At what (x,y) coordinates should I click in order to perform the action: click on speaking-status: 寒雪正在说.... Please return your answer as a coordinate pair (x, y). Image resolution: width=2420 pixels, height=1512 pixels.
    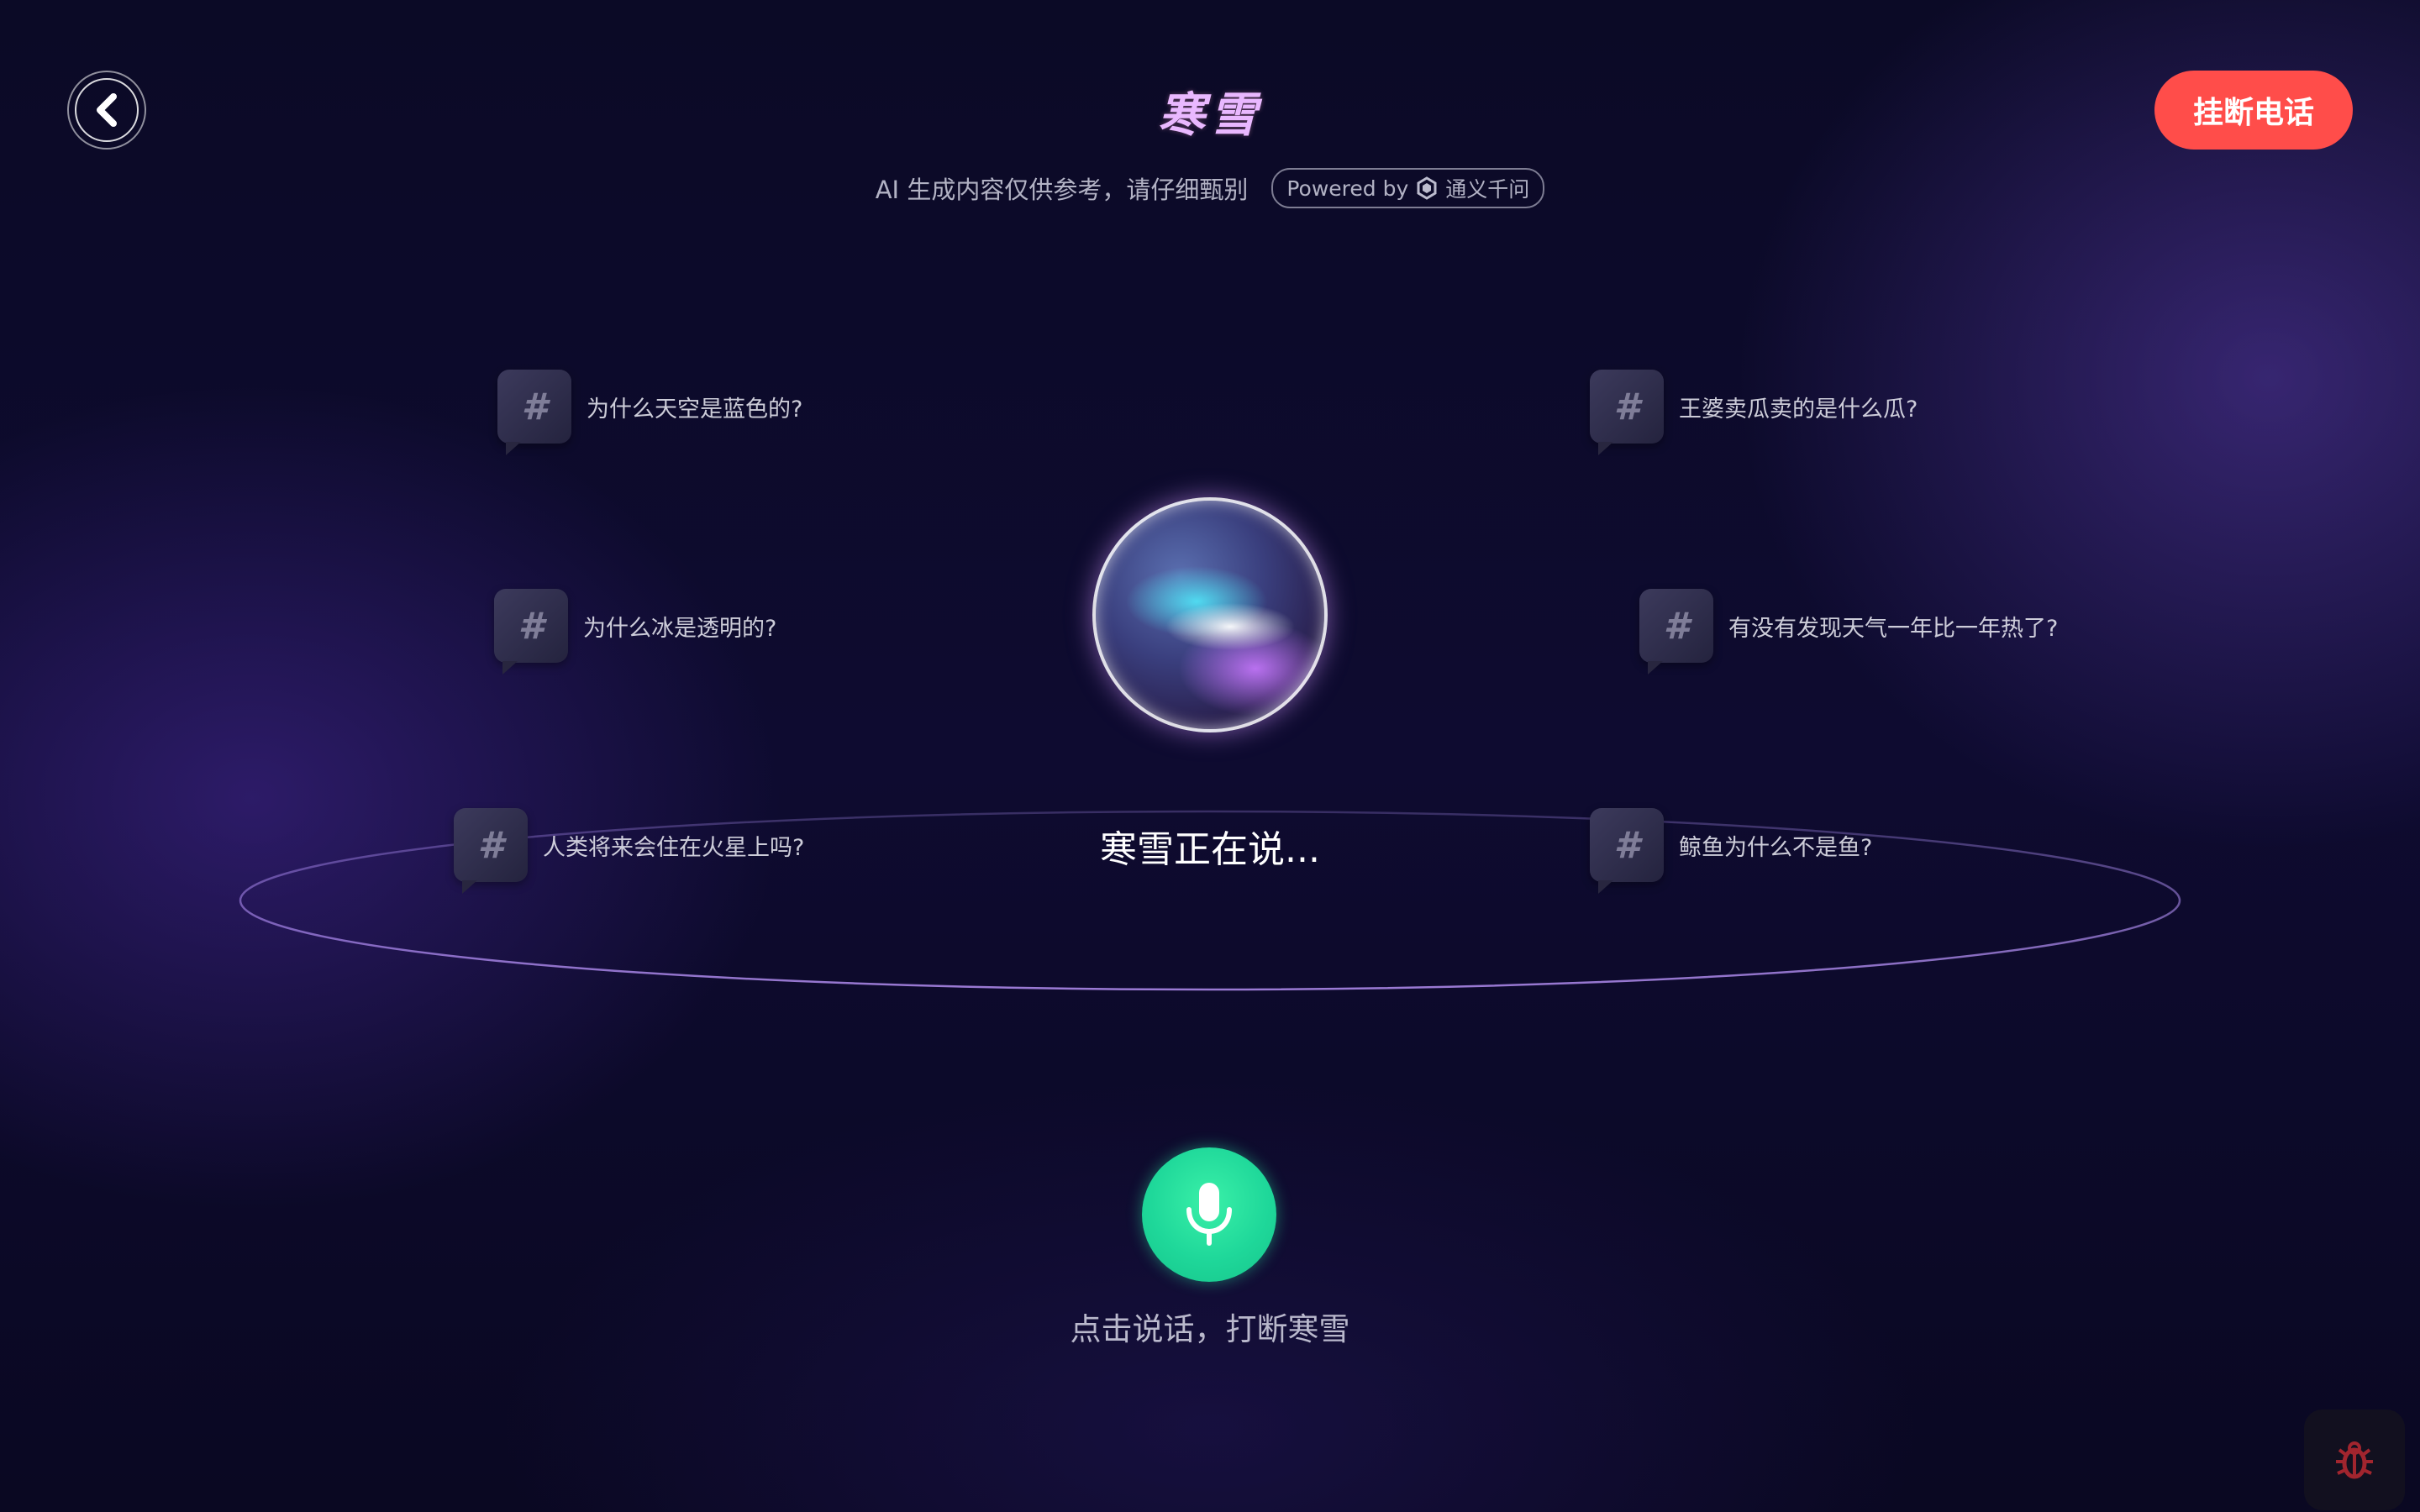
    Looking at the image, I should click on (1210, 849).